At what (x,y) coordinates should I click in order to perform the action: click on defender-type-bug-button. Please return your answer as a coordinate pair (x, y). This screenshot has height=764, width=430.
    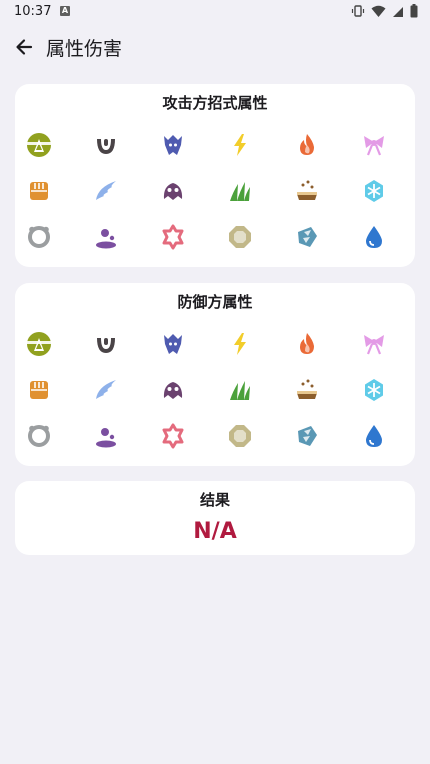
    Looking at the image, I should click on (39, 344).